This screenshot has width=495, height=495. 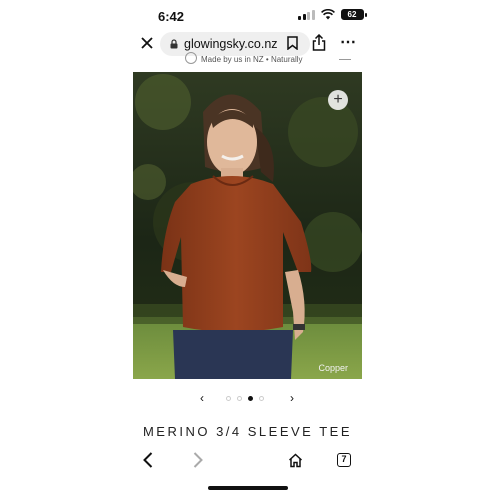 I want to click on color-label: Copper, so click(x=333, y=368).